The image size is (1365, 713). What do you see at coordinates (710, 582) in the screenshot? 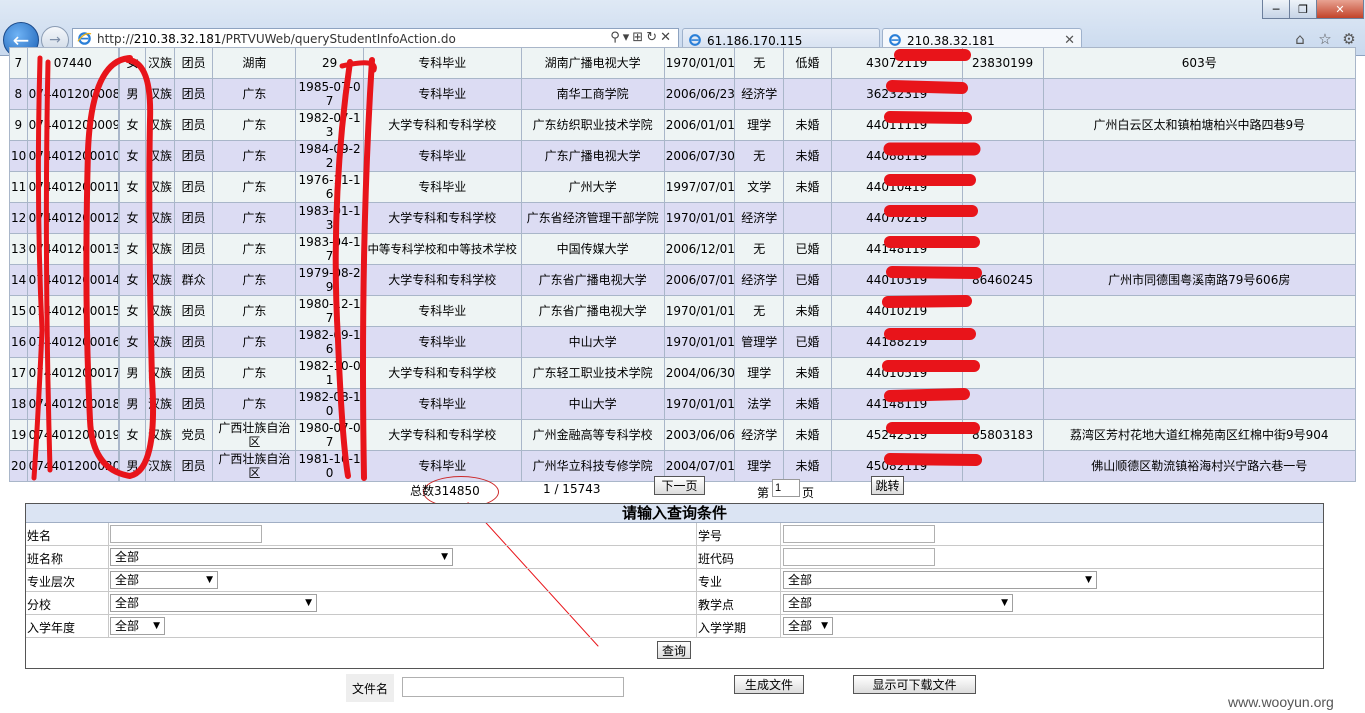
I see `major-label: 专业` at bounding box center [710, 582].